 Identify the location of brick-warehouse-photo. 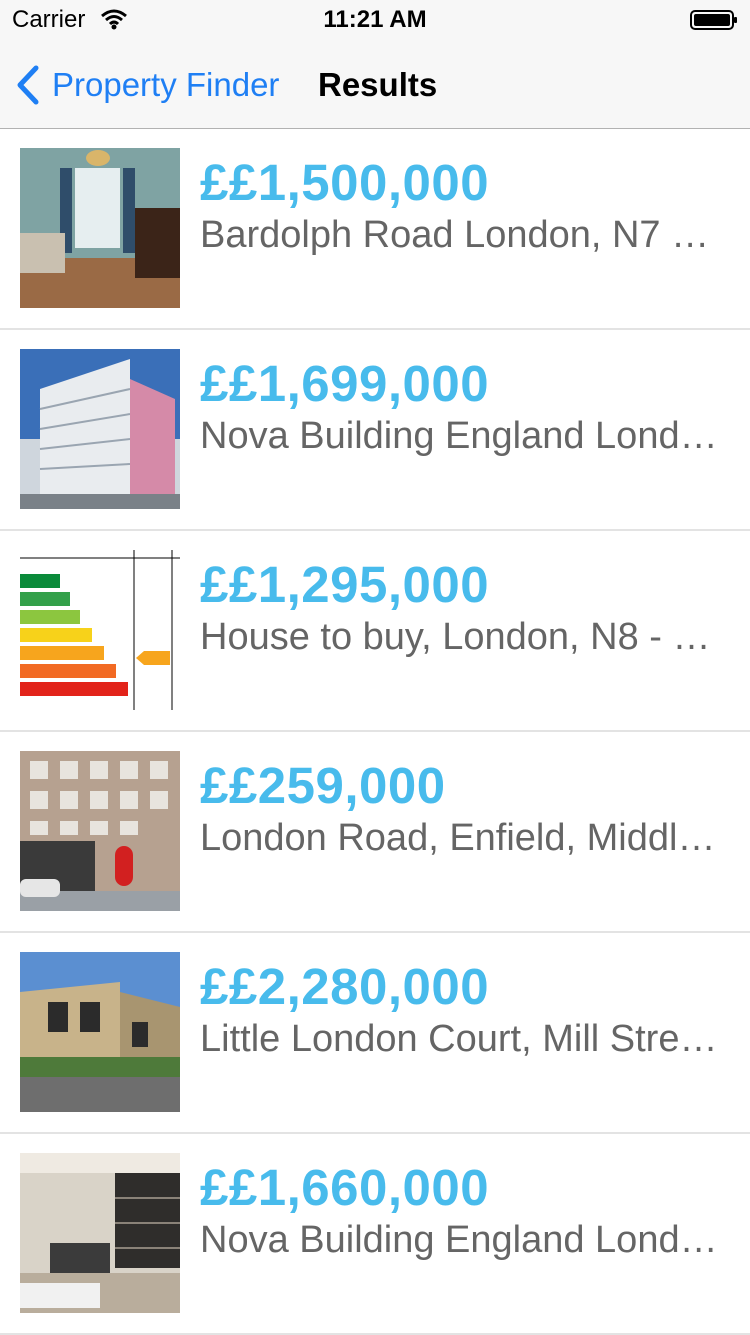
(100, 1032).